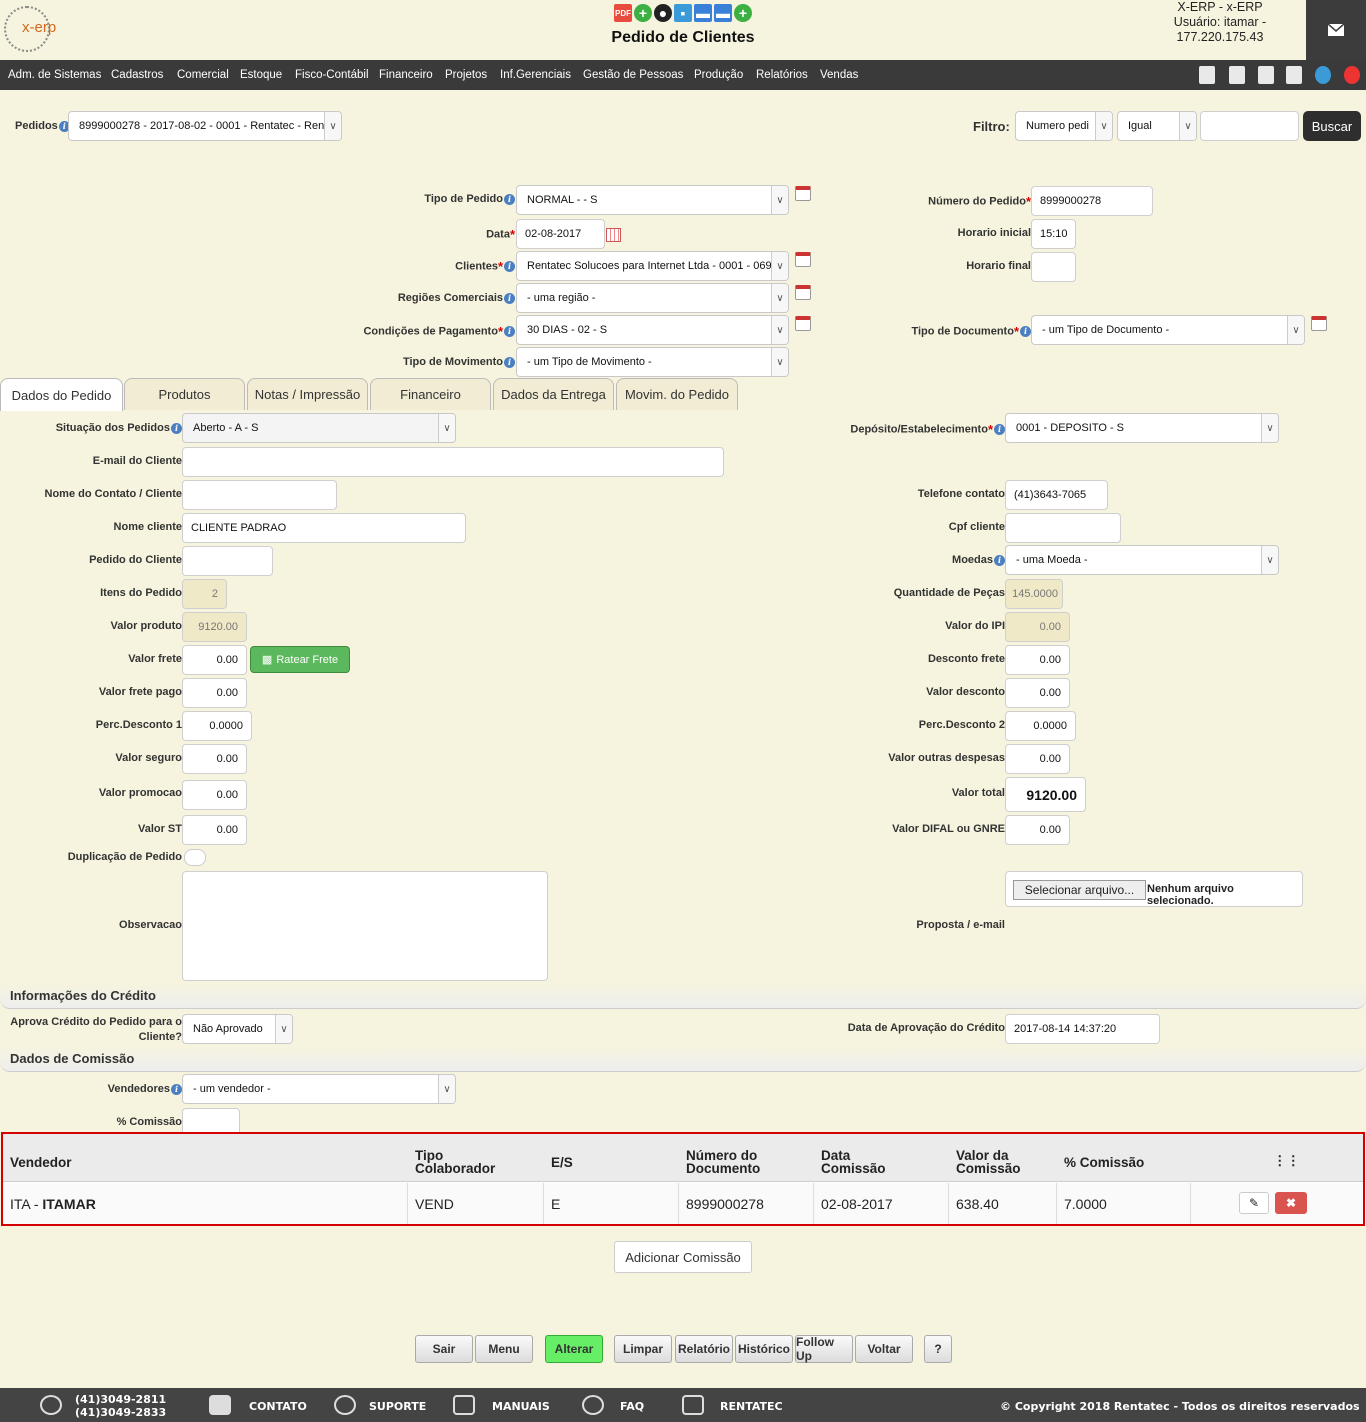 The image size is (1366, 1422). Describe the element at coordinates (1142, 428) in the screenshot. I see `deposito-select: 0001 - DEPOSITO - S ∨` at that location.